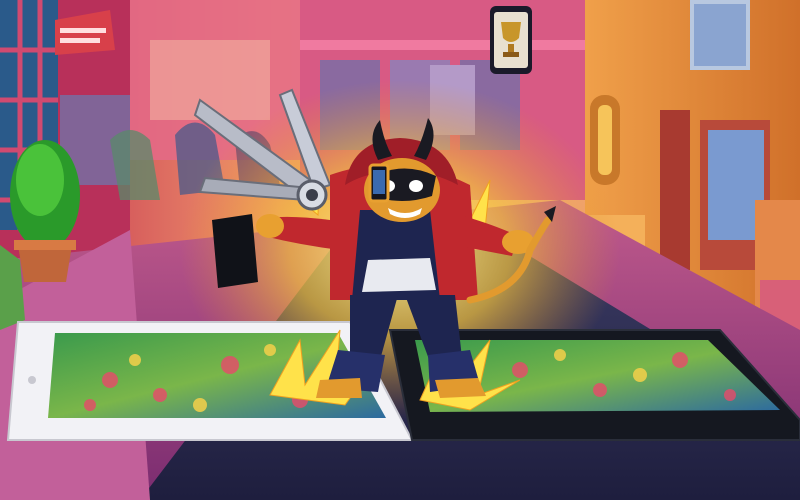 Image resolution: width=800 pixels, height=500 pixels. Describe the element at coordinates (399, 275) in the screenshot. I see `white-shirt` at that location.